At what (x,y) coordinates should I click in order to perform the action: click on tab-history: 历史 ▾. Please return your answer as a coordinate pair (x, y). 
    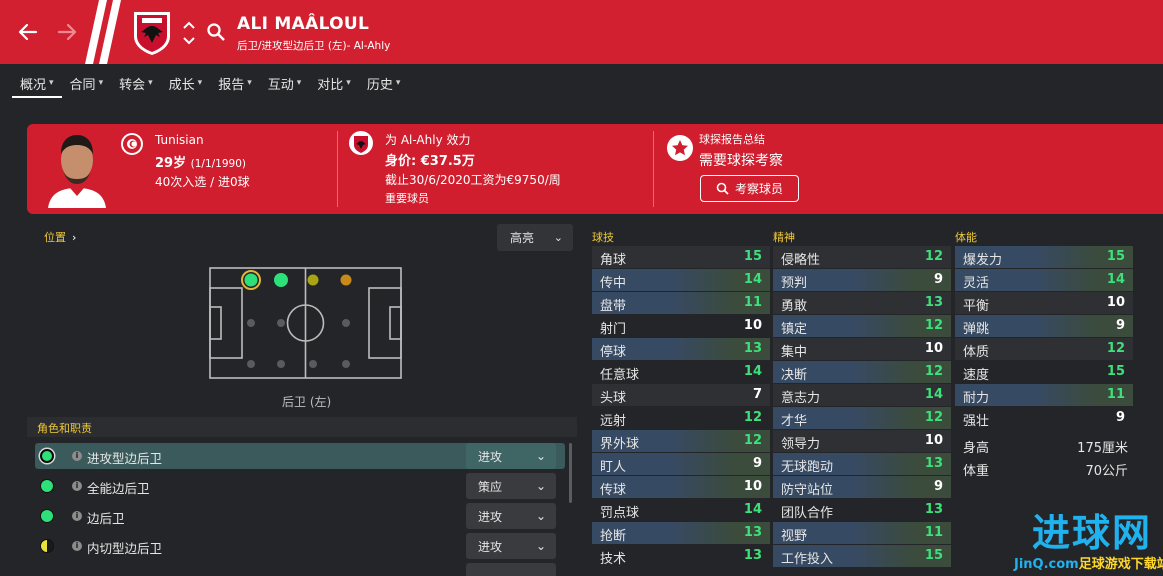
    Looking at the image, I should click on (384, 83).